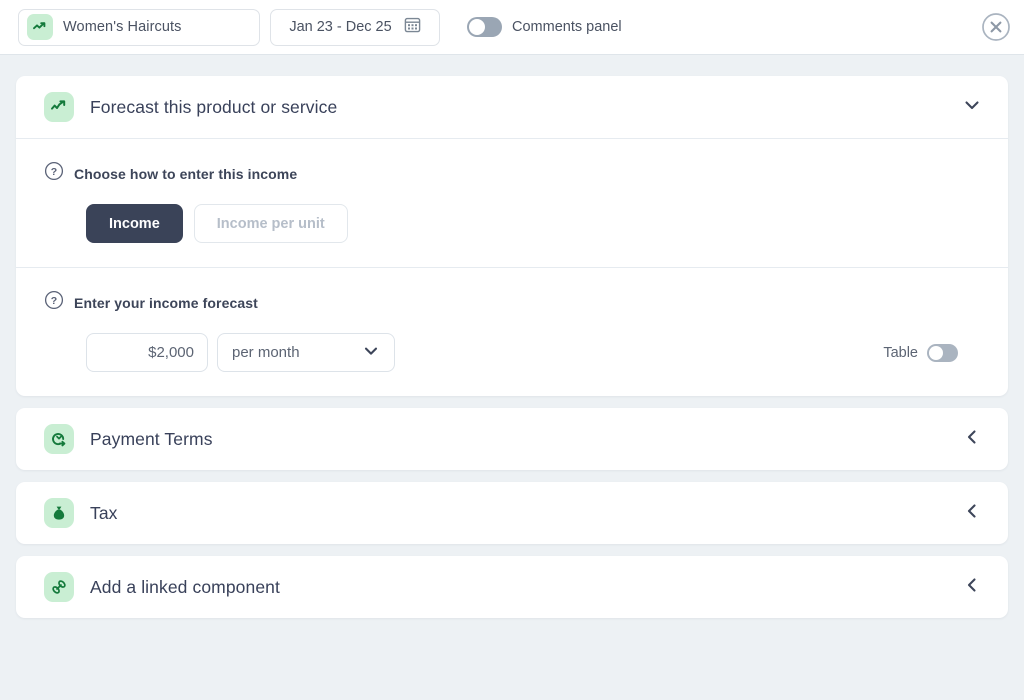  What do you see at coordinates (59, 107) in the screenshot?
I see `forecast-trending-icon` at bounding box center [59, 107].